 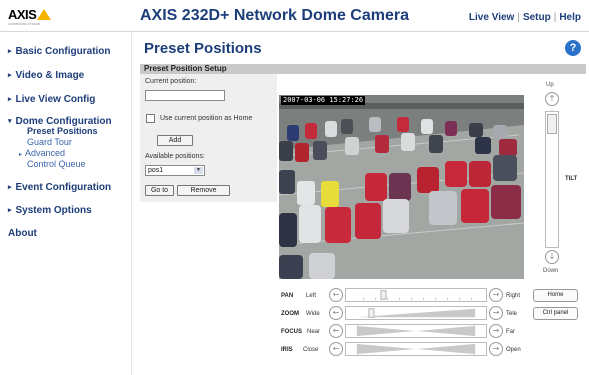 What do you see at coordinates (551, 271) in the screenshot?
I see `tilt-down-label: Down` at bounding box center [551, 271].